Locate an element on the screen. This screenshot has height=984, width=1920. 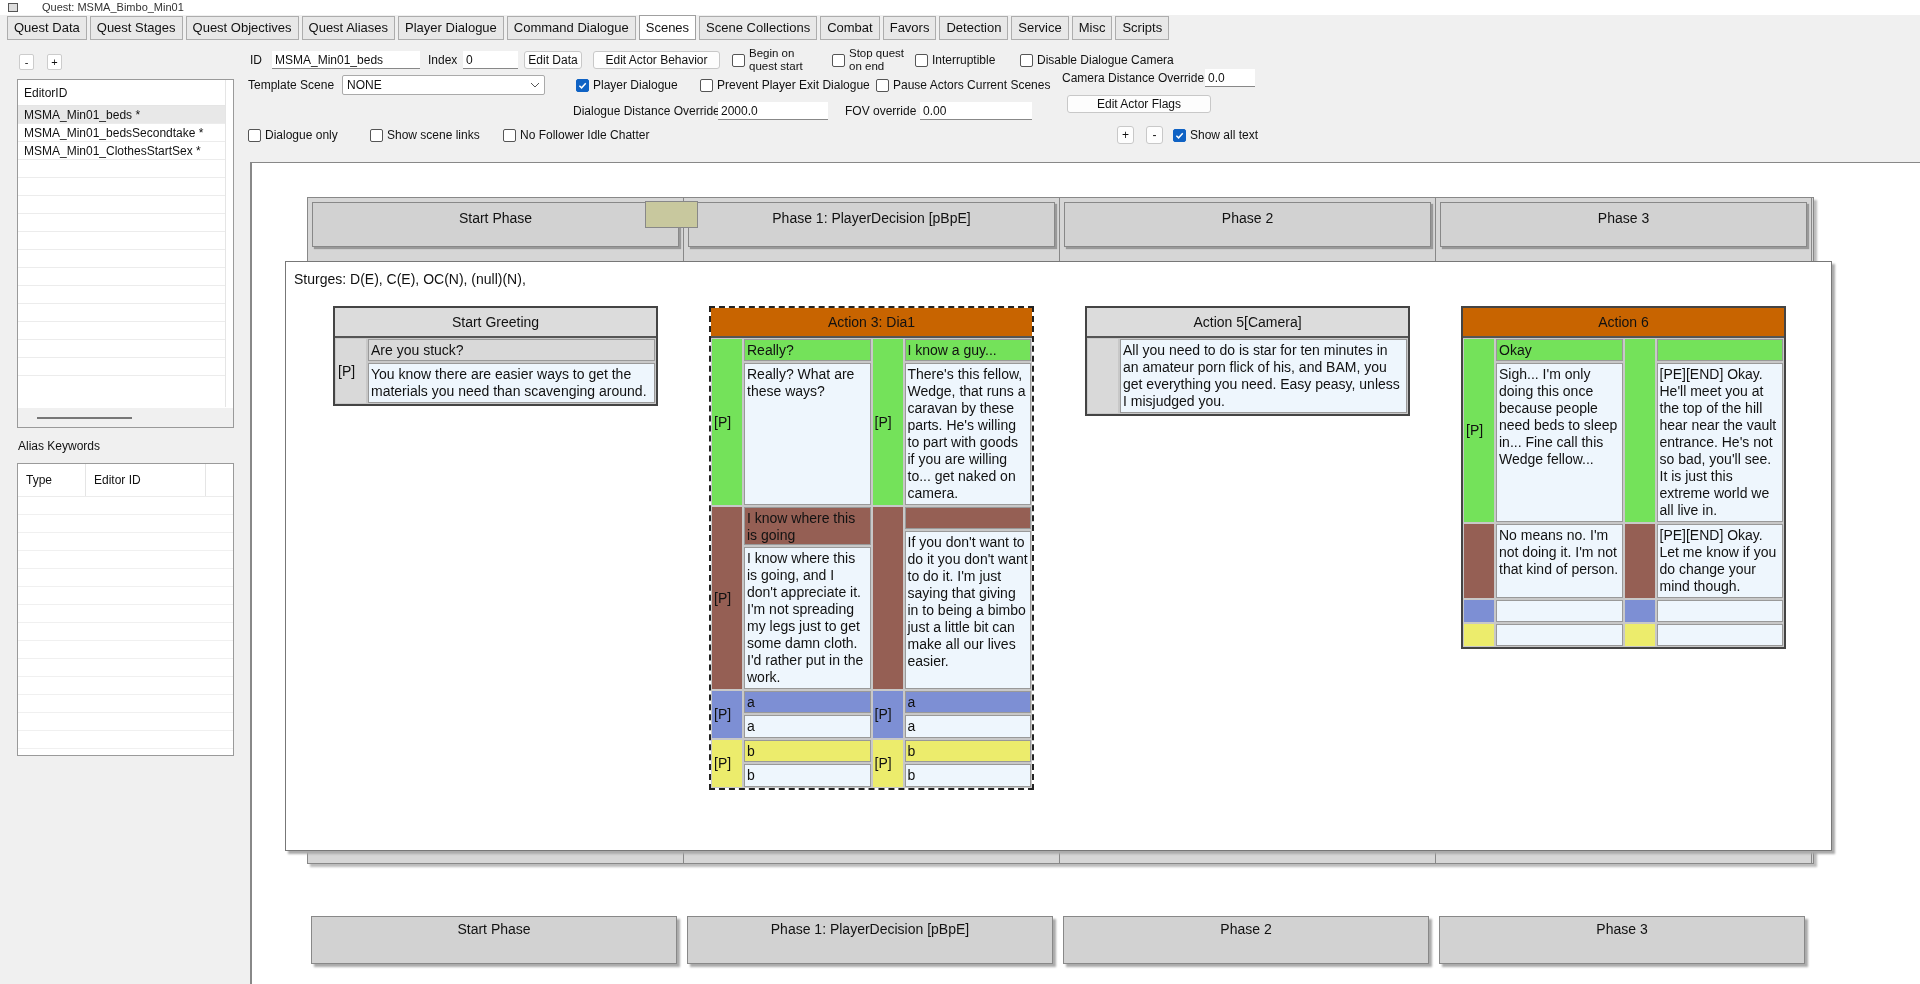
checkmark-icon is located at coordinates (582, 85).